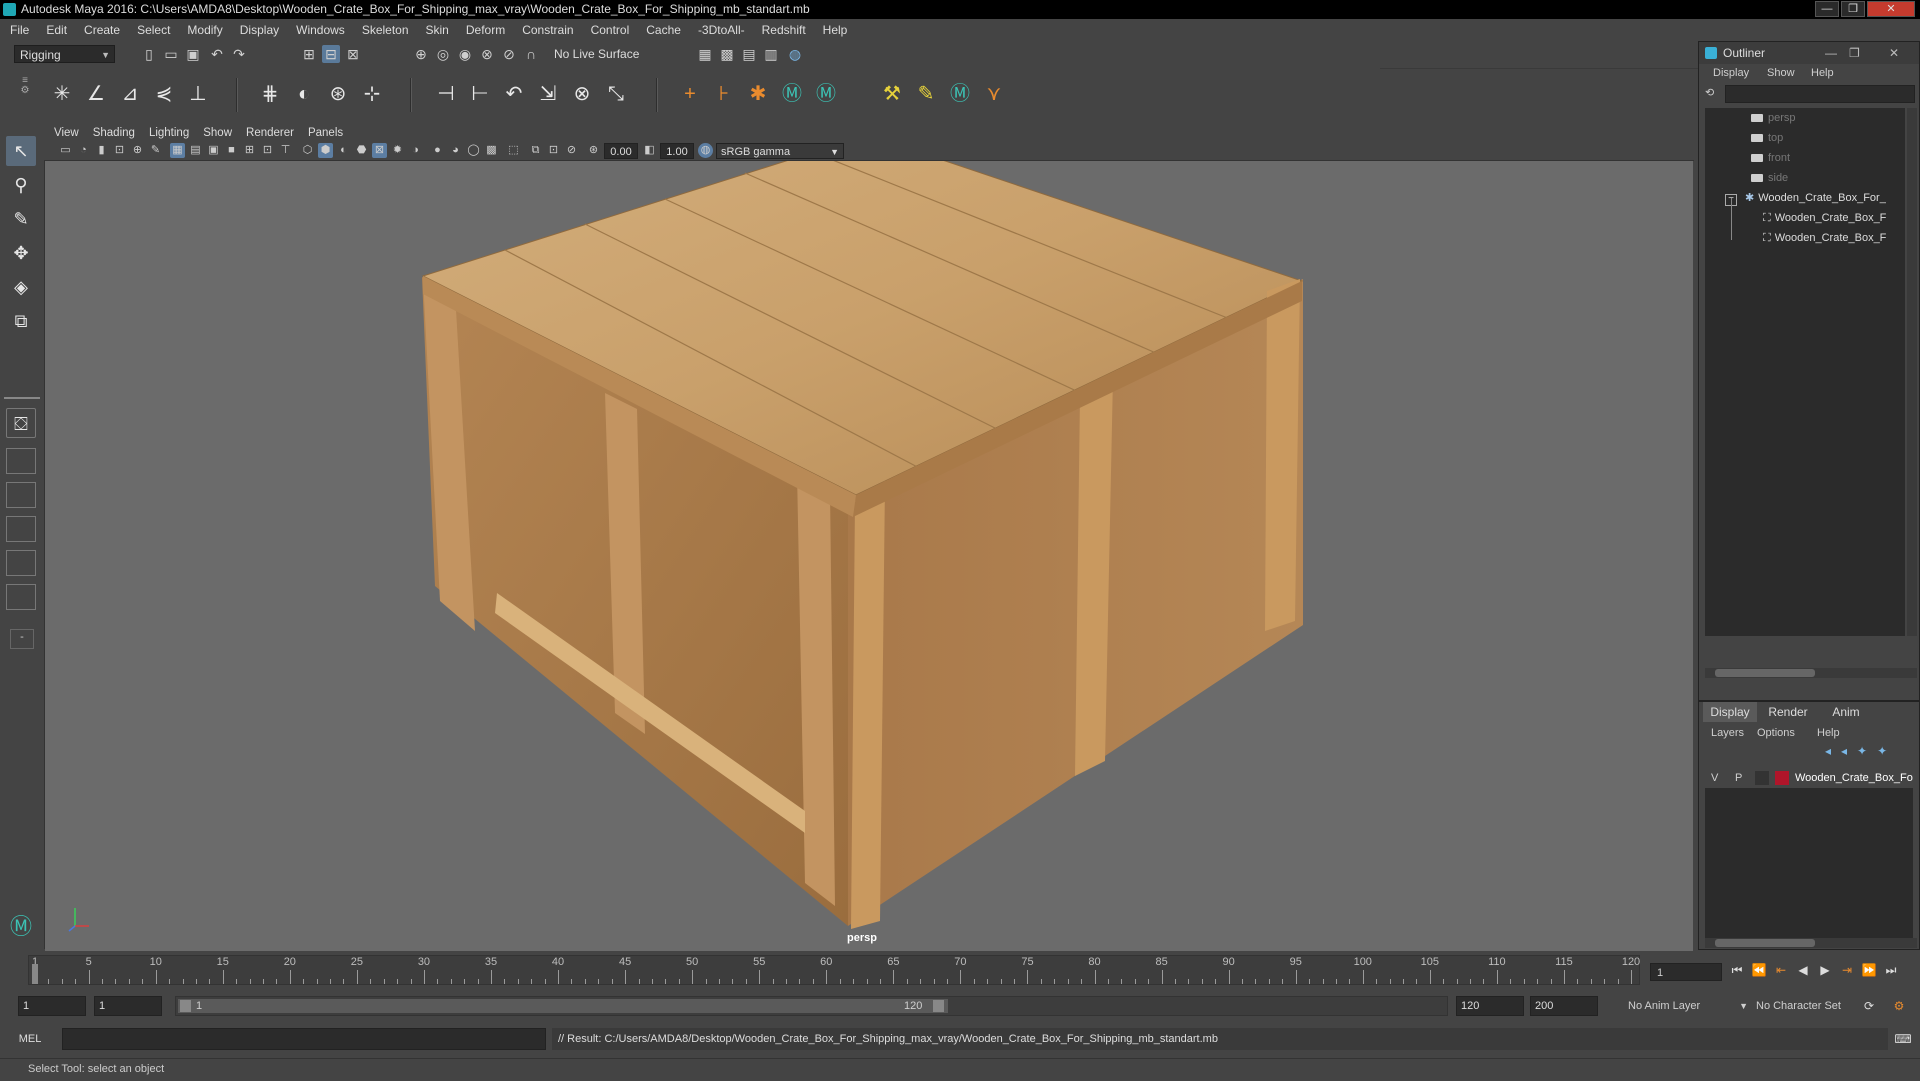 This screenshot has height=1081, width=1920. Describe the element at coordinates (169, 133) in the screenshot. I see `panel-menu-lighting: Lighting` at that location.